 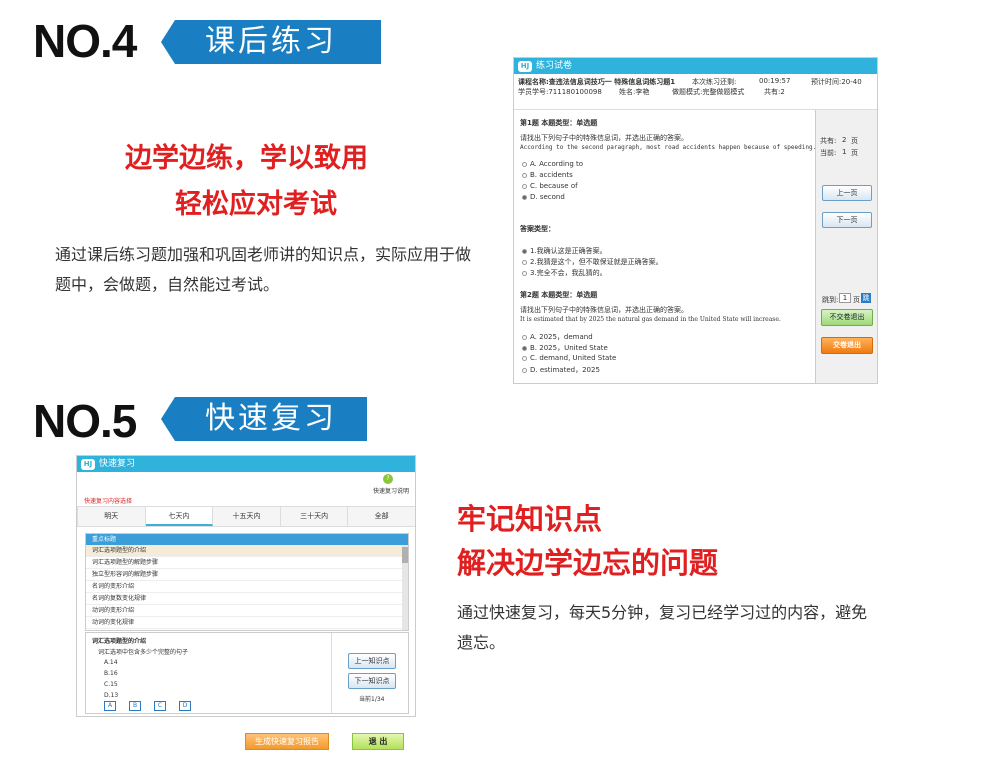 I want to click on choose-label: 快速复习内容选择, so click(x=108, y=501).